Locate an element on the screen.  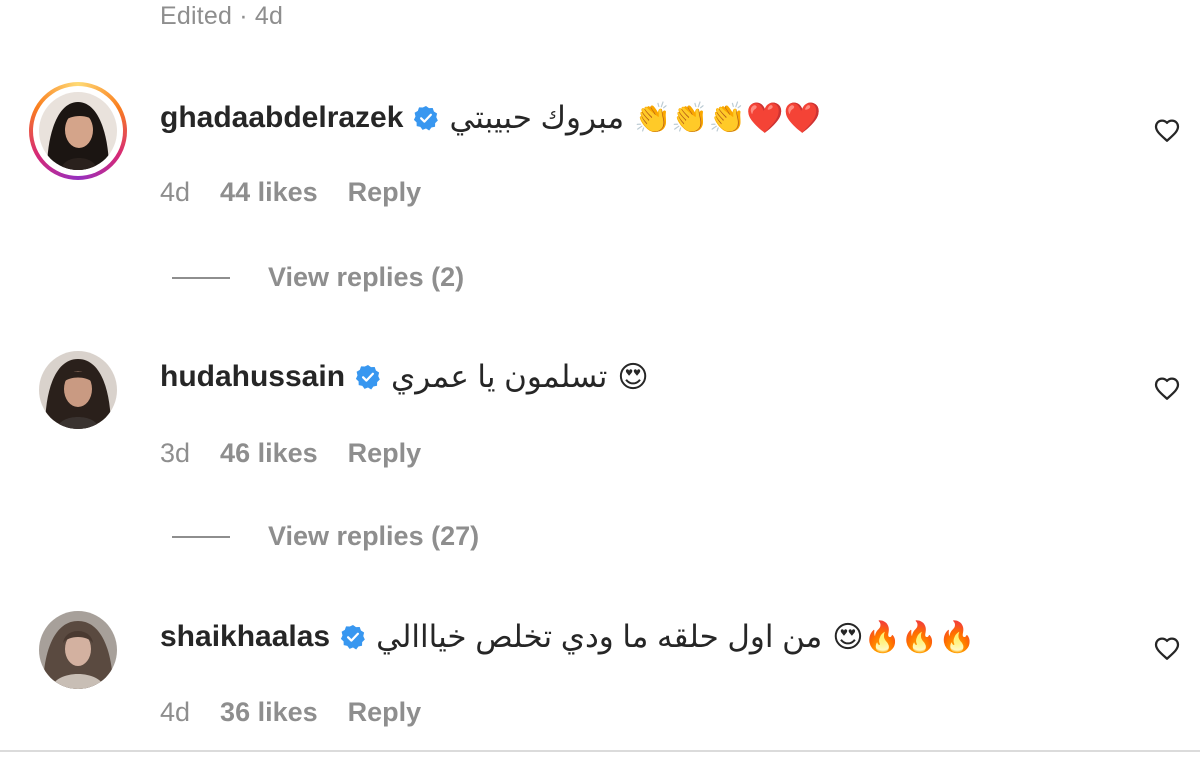
comment-username: shaikhaalas is located at coordinates (245, 637).